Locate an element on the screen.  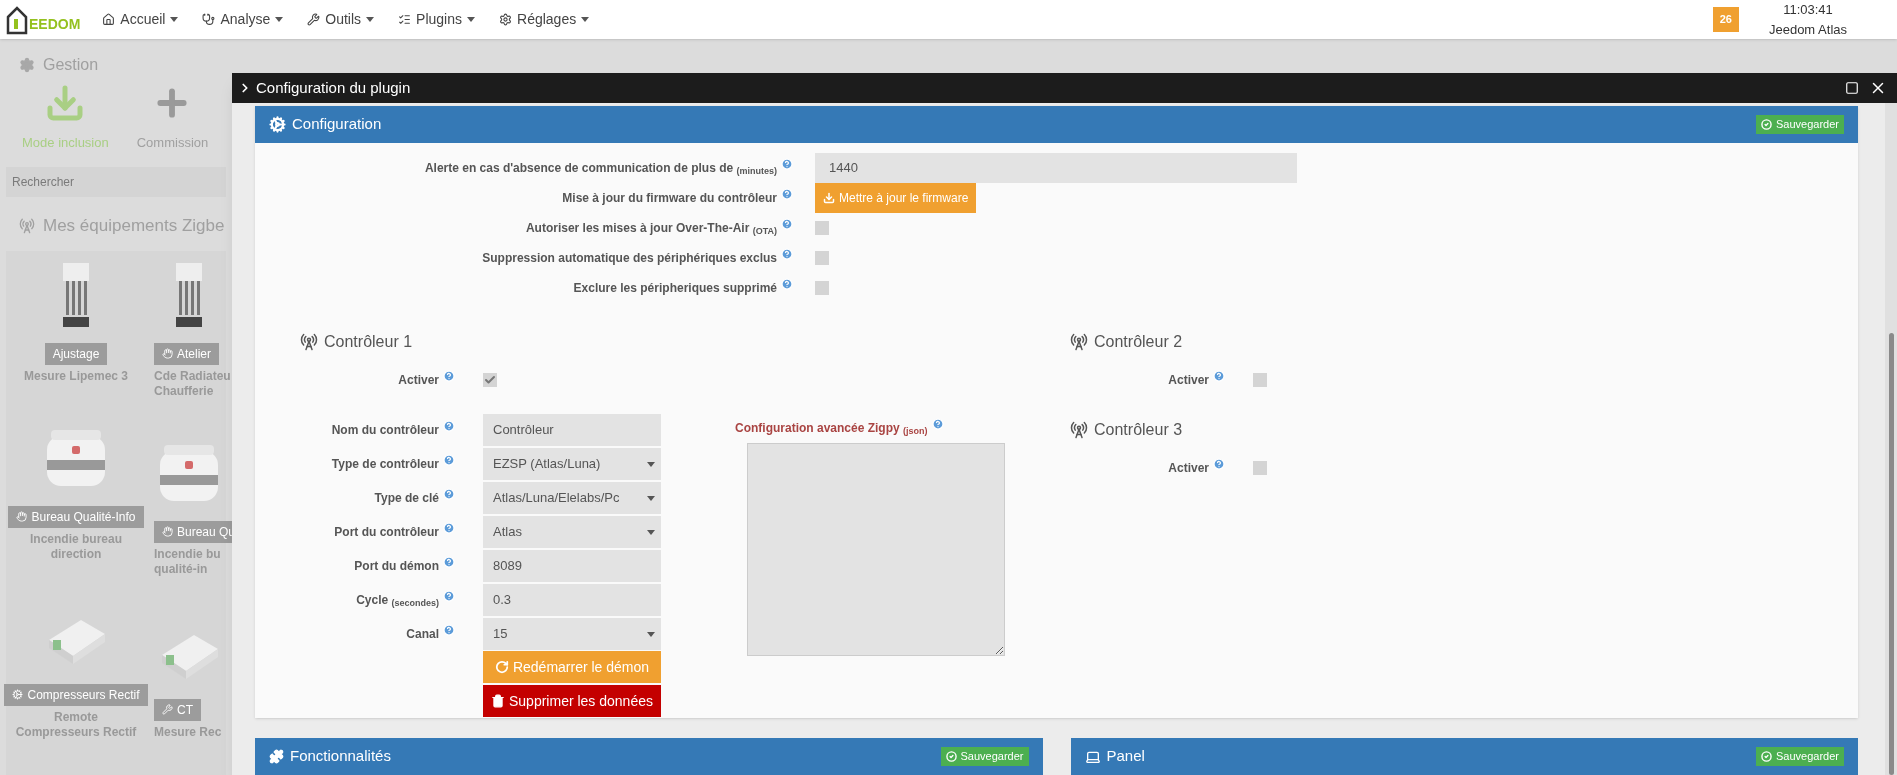
nav-menu: Analyse is located at coordinates (243, 19).